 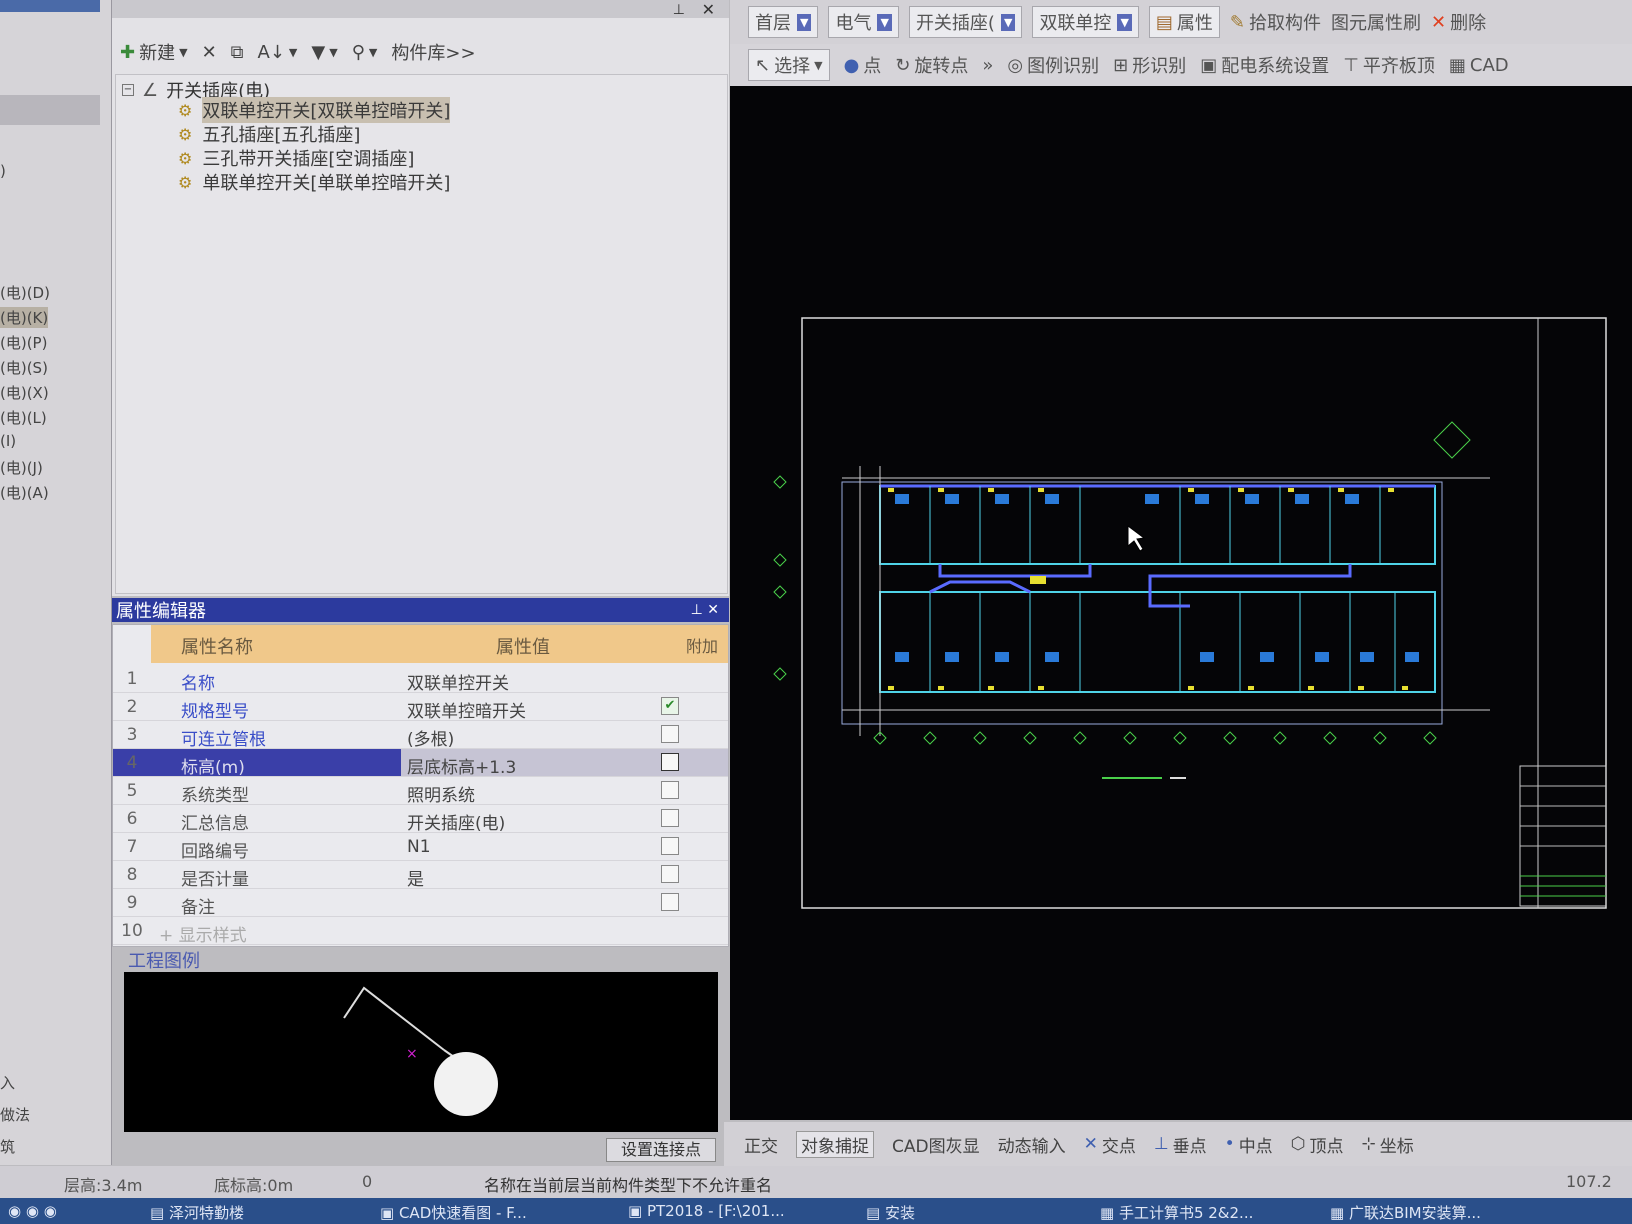 I want to click on midpoint-snap: • 中点, so click(x=1249, y=1144).